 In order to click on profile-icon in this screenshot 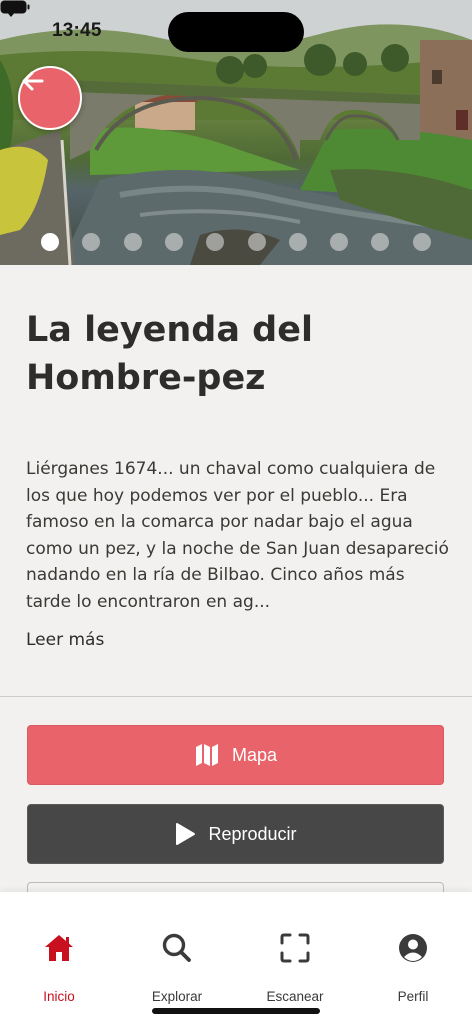, I will do `click(413, 948)`.